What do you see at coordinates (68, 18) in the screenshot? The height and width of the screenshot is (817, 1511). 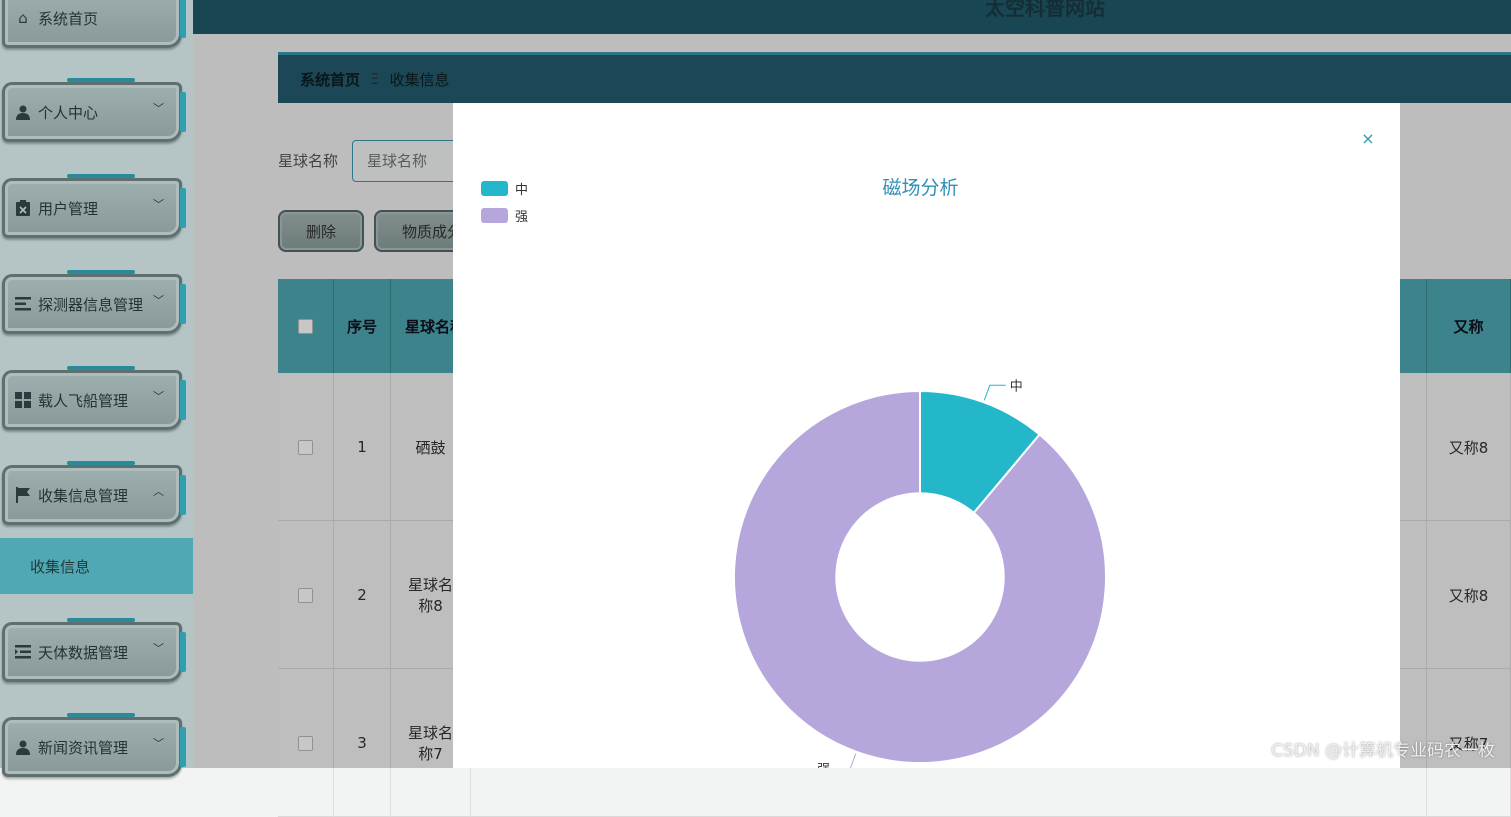 I see `sidebar-item-label: 系统首页` at bounding box center [68, 18].